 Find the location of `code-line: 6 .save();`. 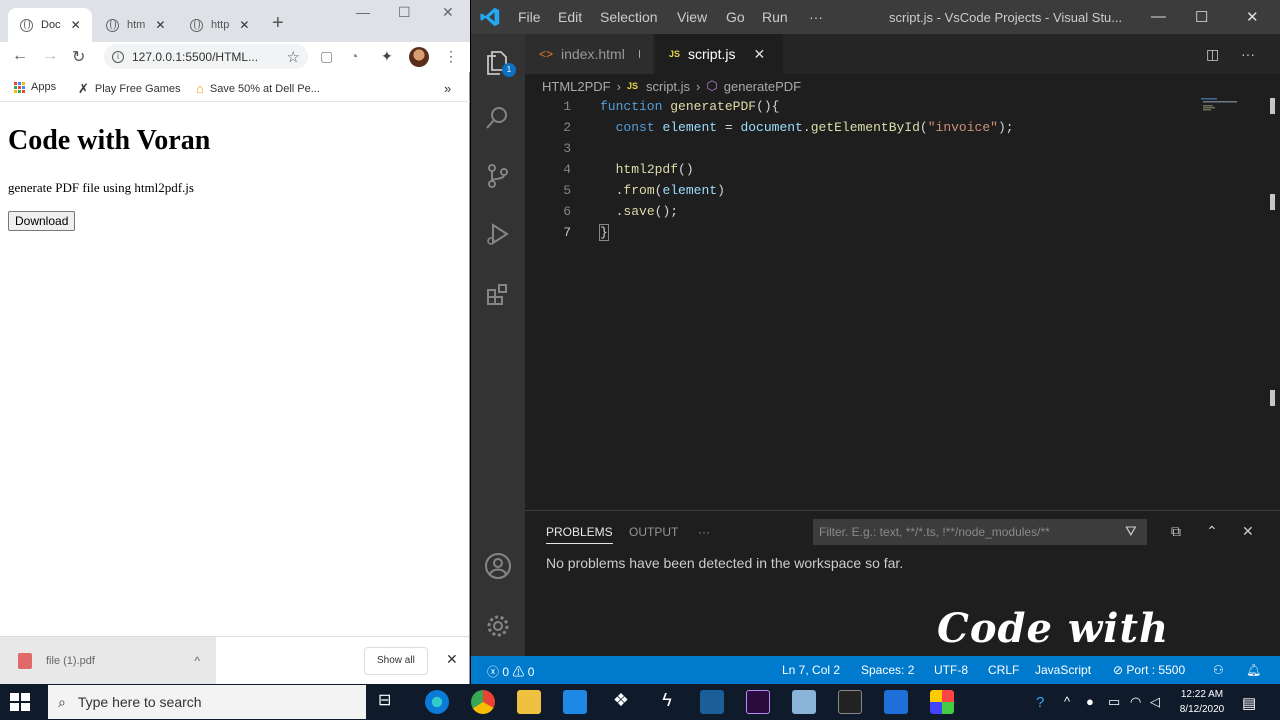

code-line: 6 .save(); is located at coordinates (621, 211).